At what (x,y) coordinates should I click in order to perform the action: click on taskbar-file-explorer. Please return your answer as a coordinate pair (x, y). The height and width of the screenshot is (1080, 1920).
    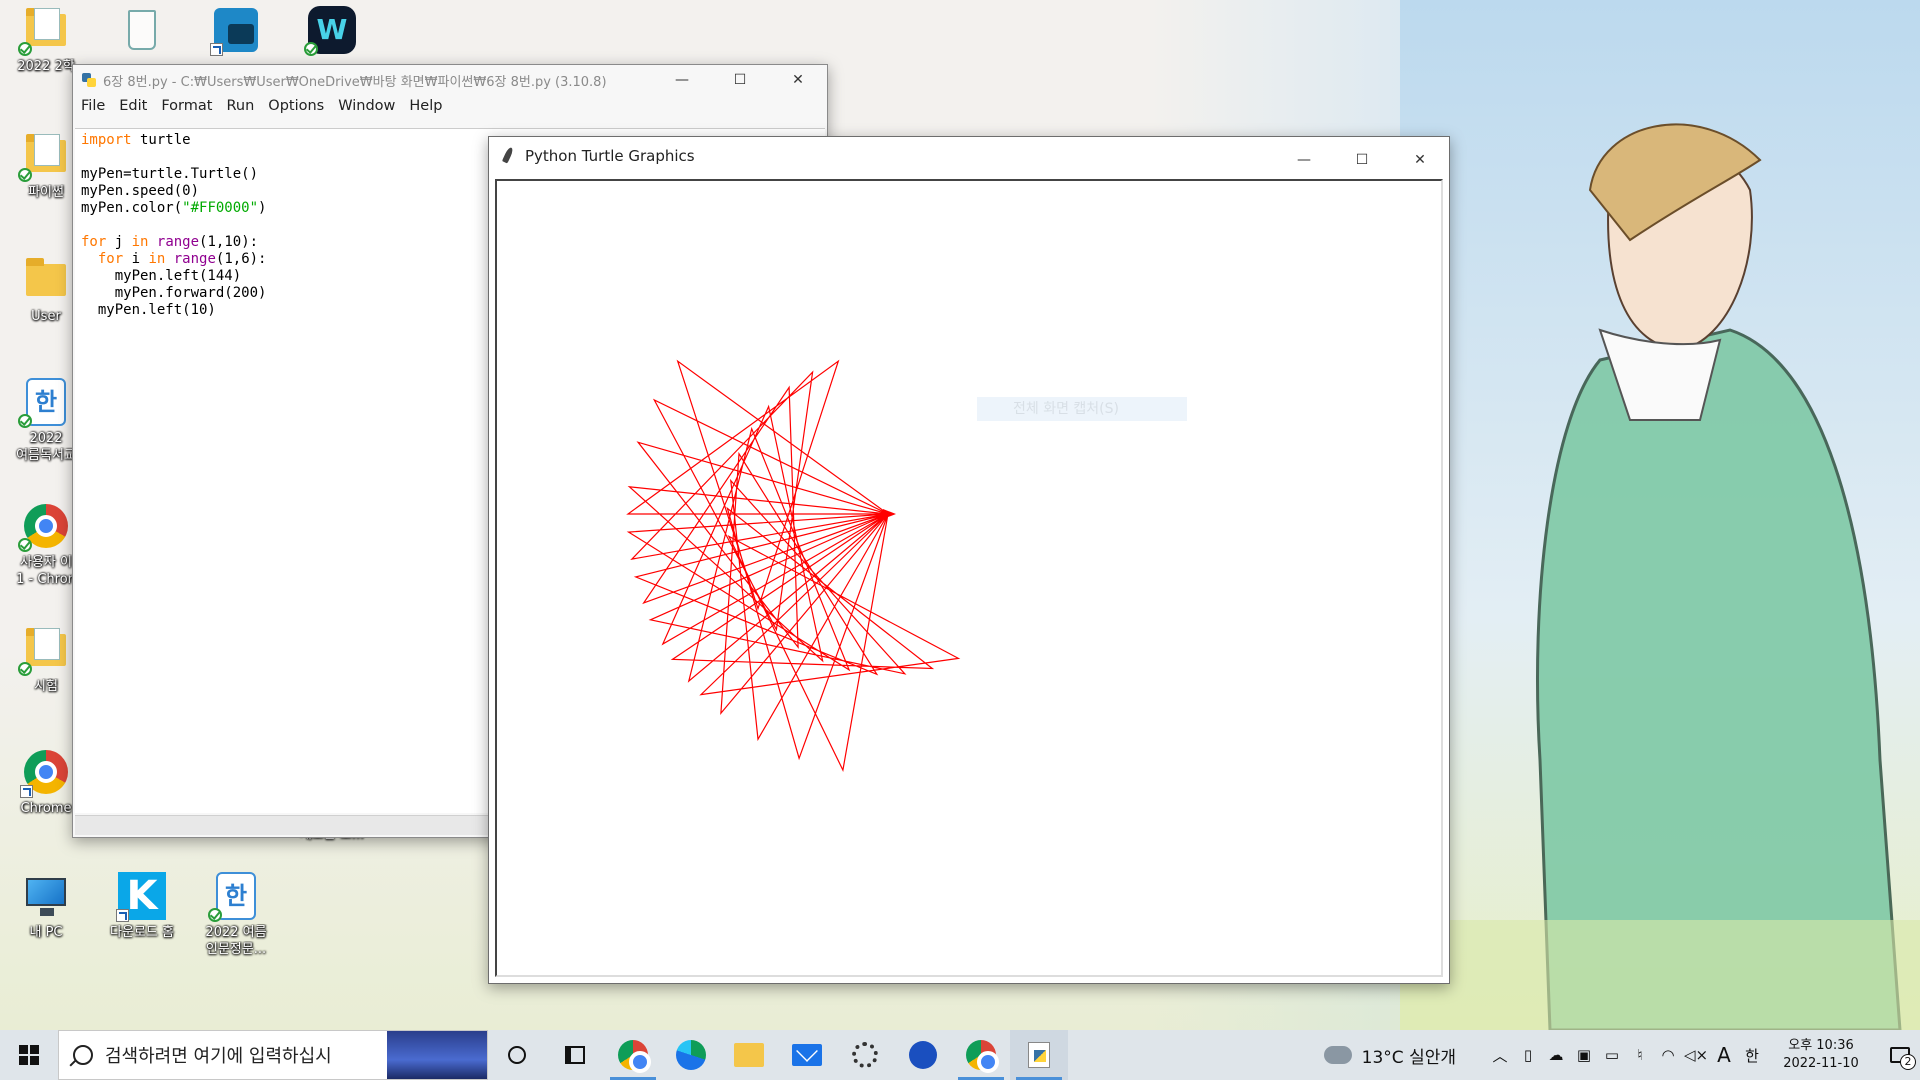
    Looking at the image, I should click on (749, 1055).